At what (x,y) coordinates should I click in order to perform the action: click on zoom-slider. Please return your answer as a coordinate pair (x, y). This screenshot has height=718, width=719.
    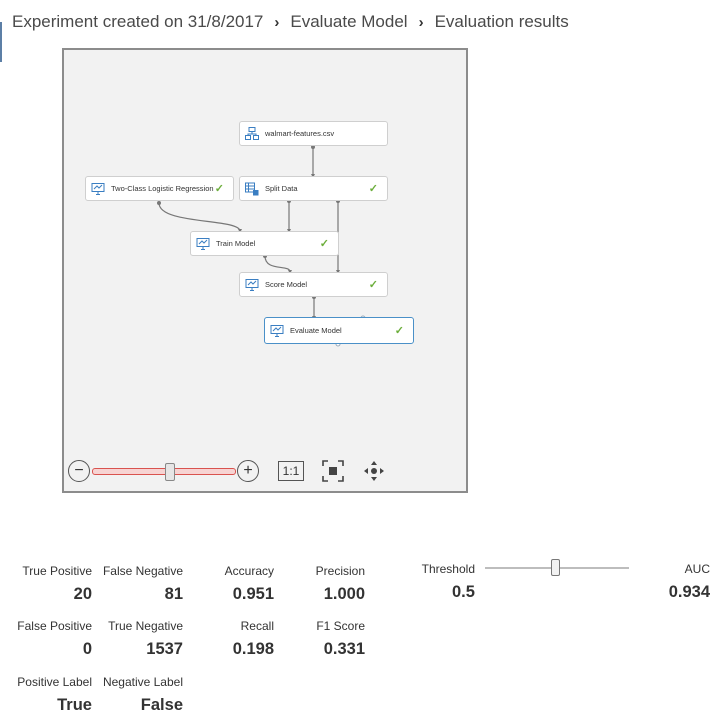
    Looking at the image, I should click on (164, 472).